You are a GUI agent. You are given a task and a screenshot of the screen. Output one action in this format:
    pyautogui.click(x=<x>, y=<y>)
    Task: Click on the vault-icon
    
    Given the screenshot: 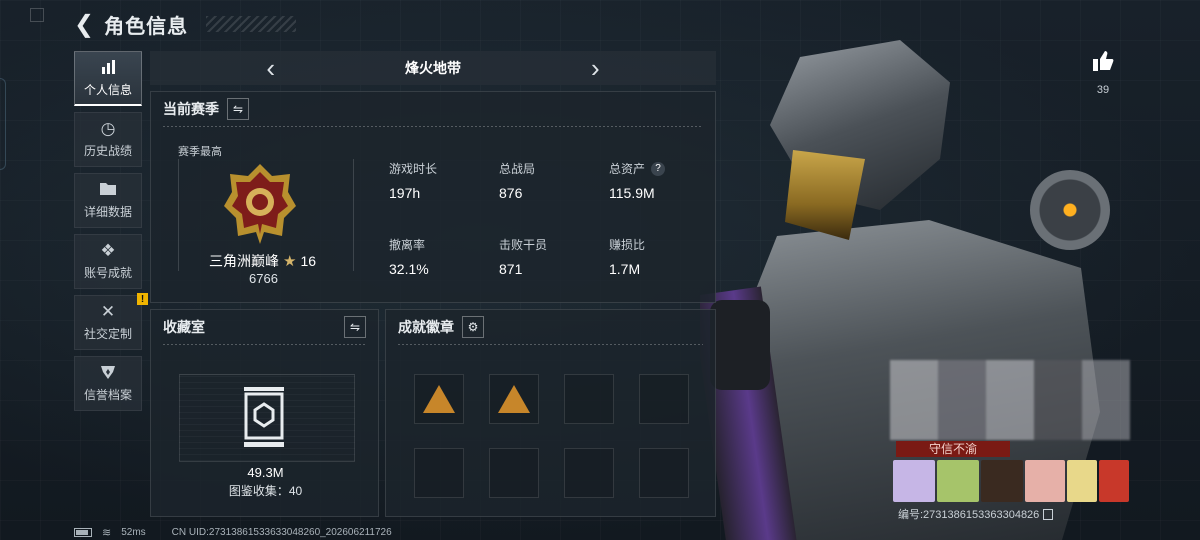 What is the action you would take?
    pyautogui.click(x=264, y=417)
    